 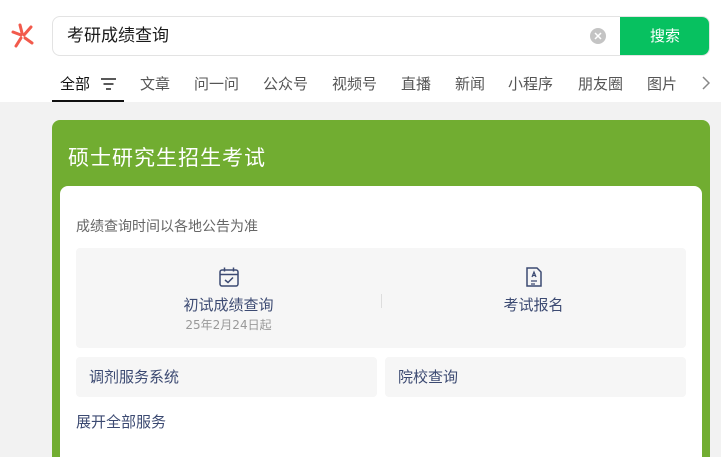 I want to click on tab-ask: 问一问, so click(x=216, y=83).